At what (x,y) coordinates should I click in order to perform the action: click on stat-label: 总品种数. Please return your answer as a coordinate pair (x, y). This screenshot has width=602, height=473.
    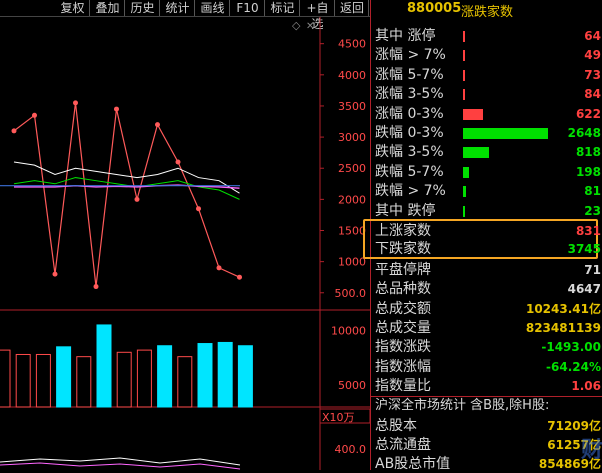
    Looking at the image, I should click on (403, 289).